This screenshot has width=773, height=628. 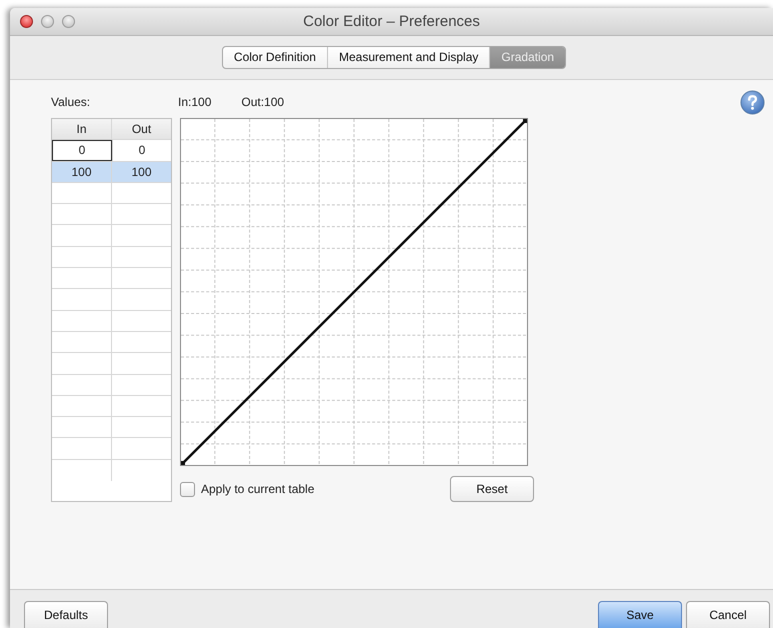 What do you see at coordinates (68, 21) in the screenshot?
I see `zoom-button` at bounding box center [68, 21].